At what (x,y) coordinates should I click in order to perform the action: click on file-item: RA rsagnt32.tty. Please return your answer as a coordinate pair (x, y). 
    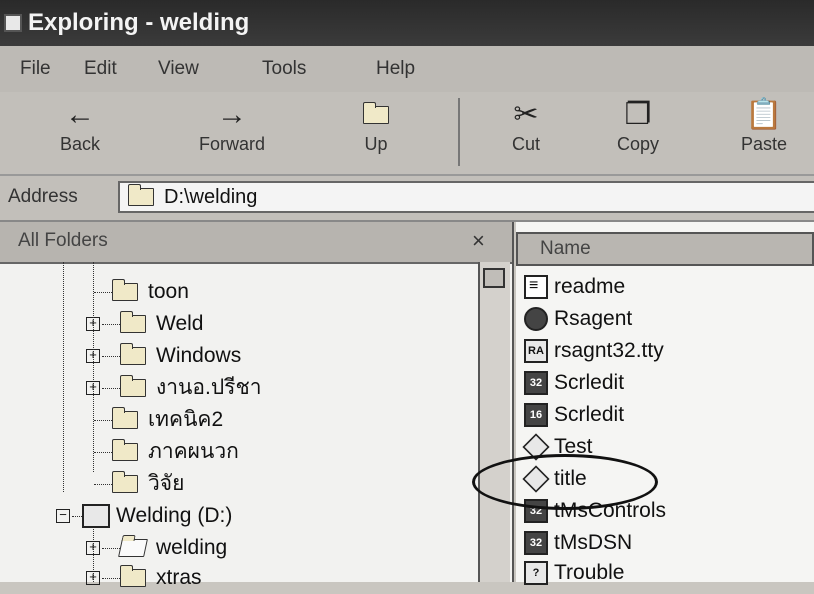
    Looking at the image, I should click on (594, 351).